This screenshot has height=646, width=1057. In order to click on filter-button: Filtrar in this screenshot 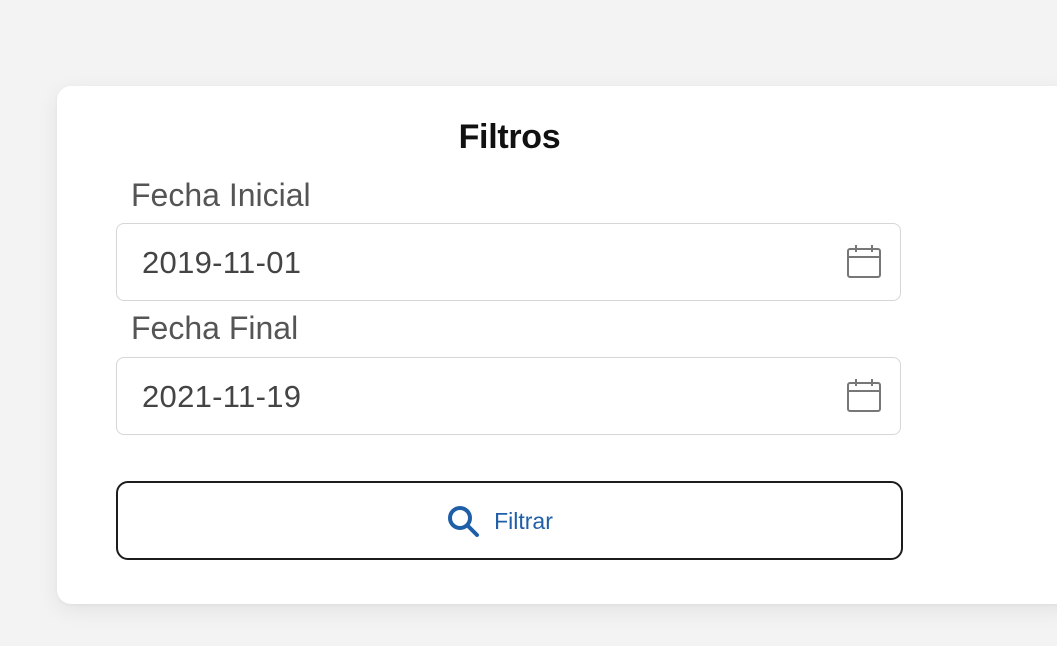, I will do `click(509, 520)`.